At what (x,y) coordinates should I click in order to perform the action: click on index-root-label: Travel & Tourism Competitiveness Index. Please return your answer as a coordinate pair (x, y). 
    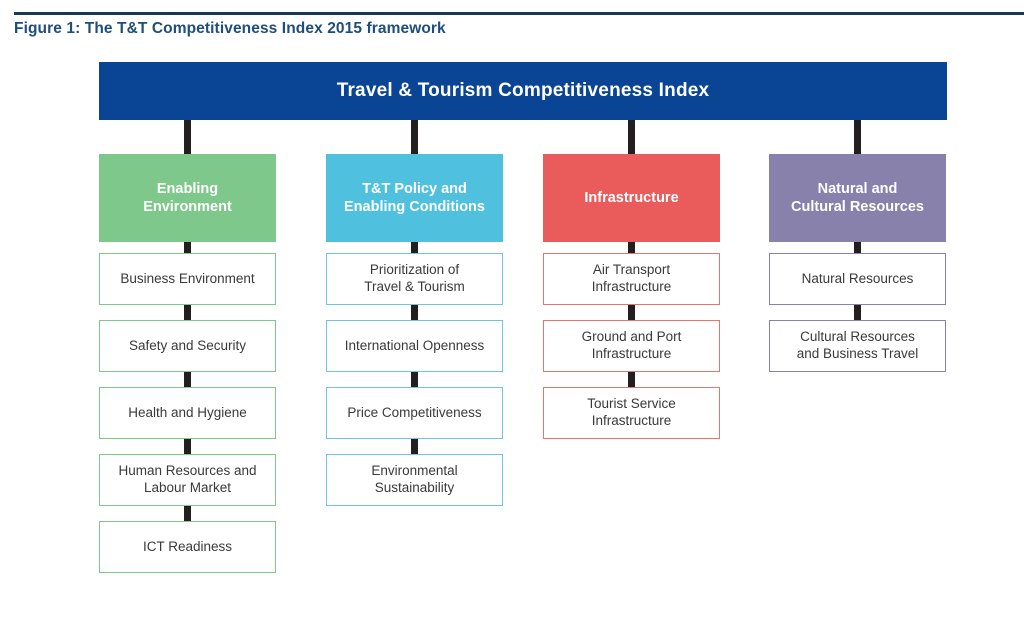
    Looking at the image, I should click on (523, 90).